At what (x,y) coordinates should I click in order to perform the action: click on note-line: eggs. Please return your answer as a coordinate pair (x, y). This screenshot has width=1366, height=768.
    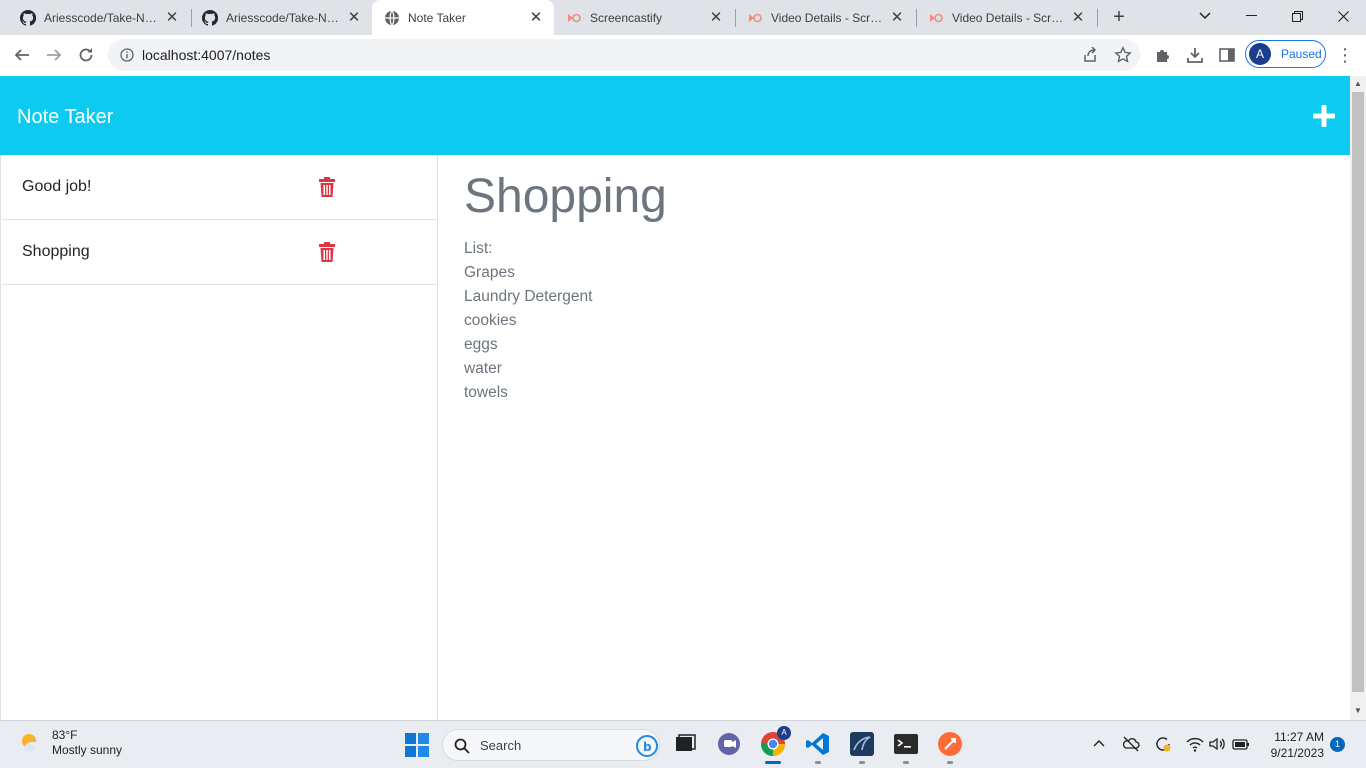
    Looking at the image, I should click on (481, 344).